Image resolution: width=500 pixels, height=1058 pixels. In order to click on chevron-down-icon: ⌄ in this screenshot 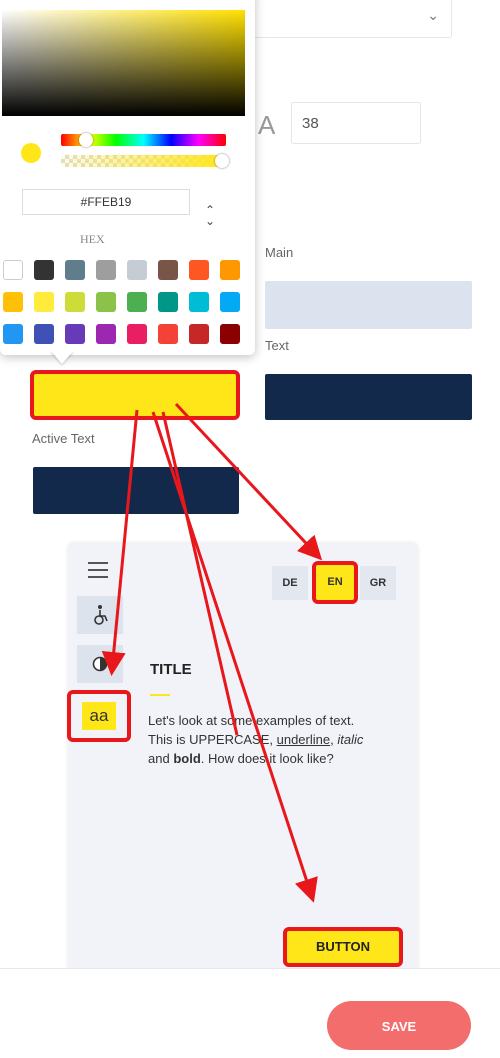, I will do `click(433, 15)`.